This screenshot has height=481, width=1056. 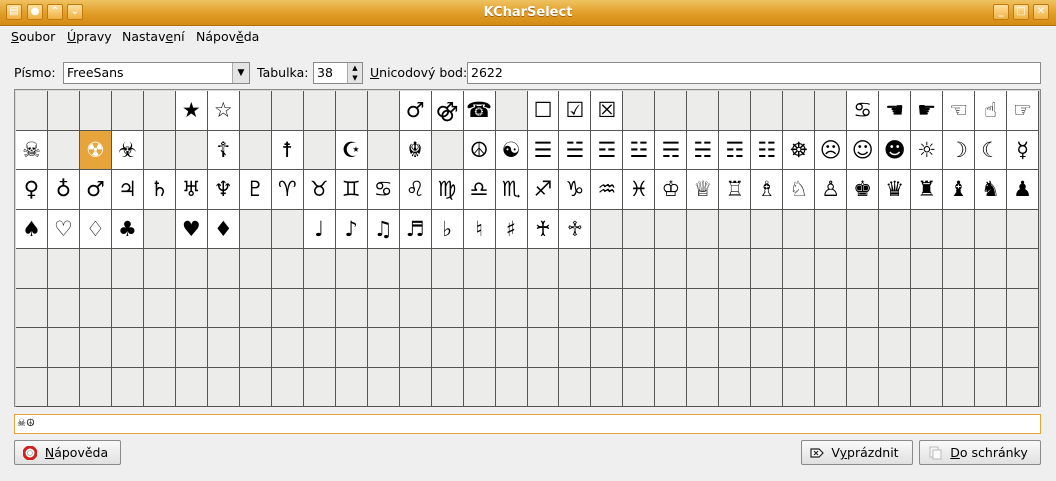 What do you see at coordinates (959, 190) in the screenshot?
I see `char-cell: ♝` at bounding box center [959, 190].